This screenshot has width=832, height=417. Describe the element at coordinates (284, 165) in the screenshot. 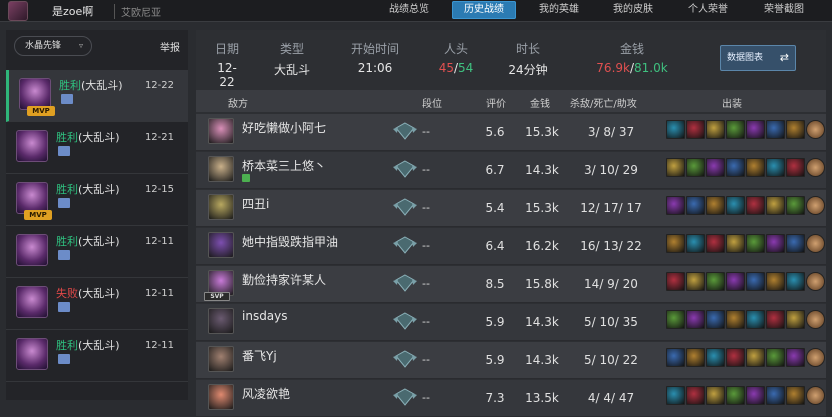

I see `player-name: 桥本菜三上悠丶` at that location.